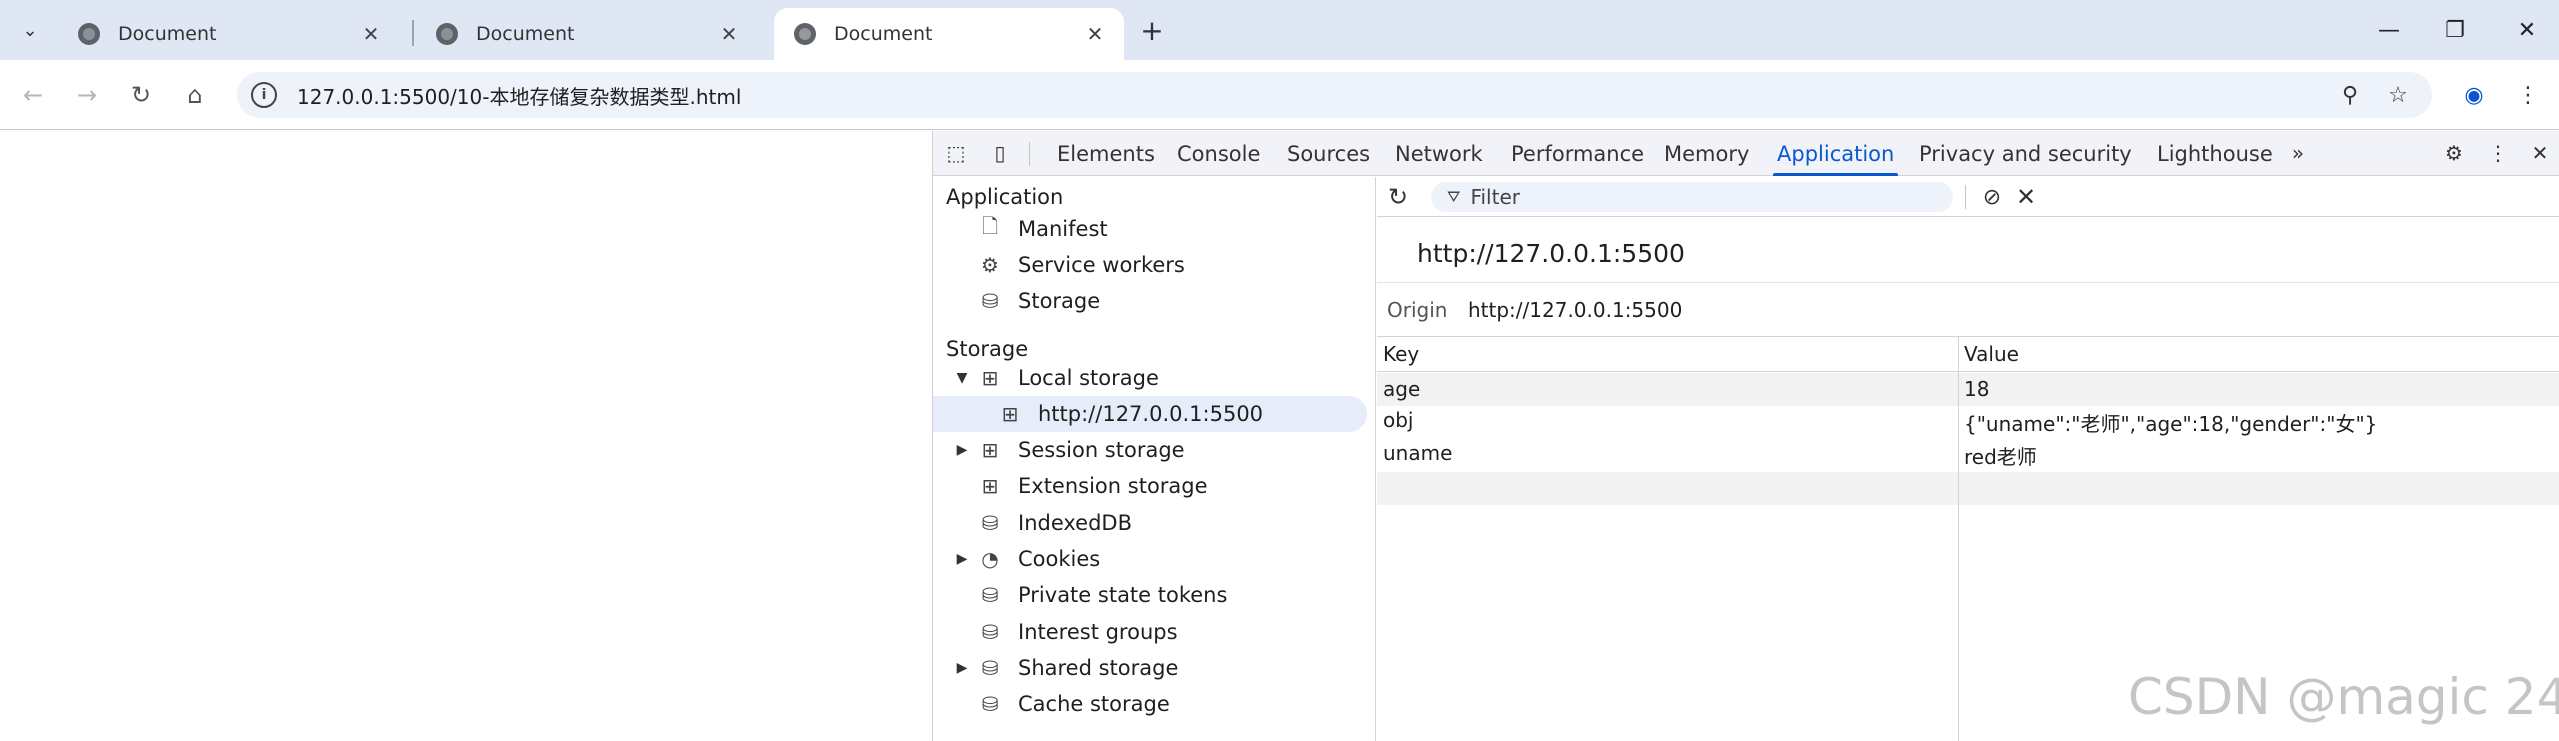 This screenshot has height=741, width=2559. I want to click on reload-button: ↻, so click(141, 95).